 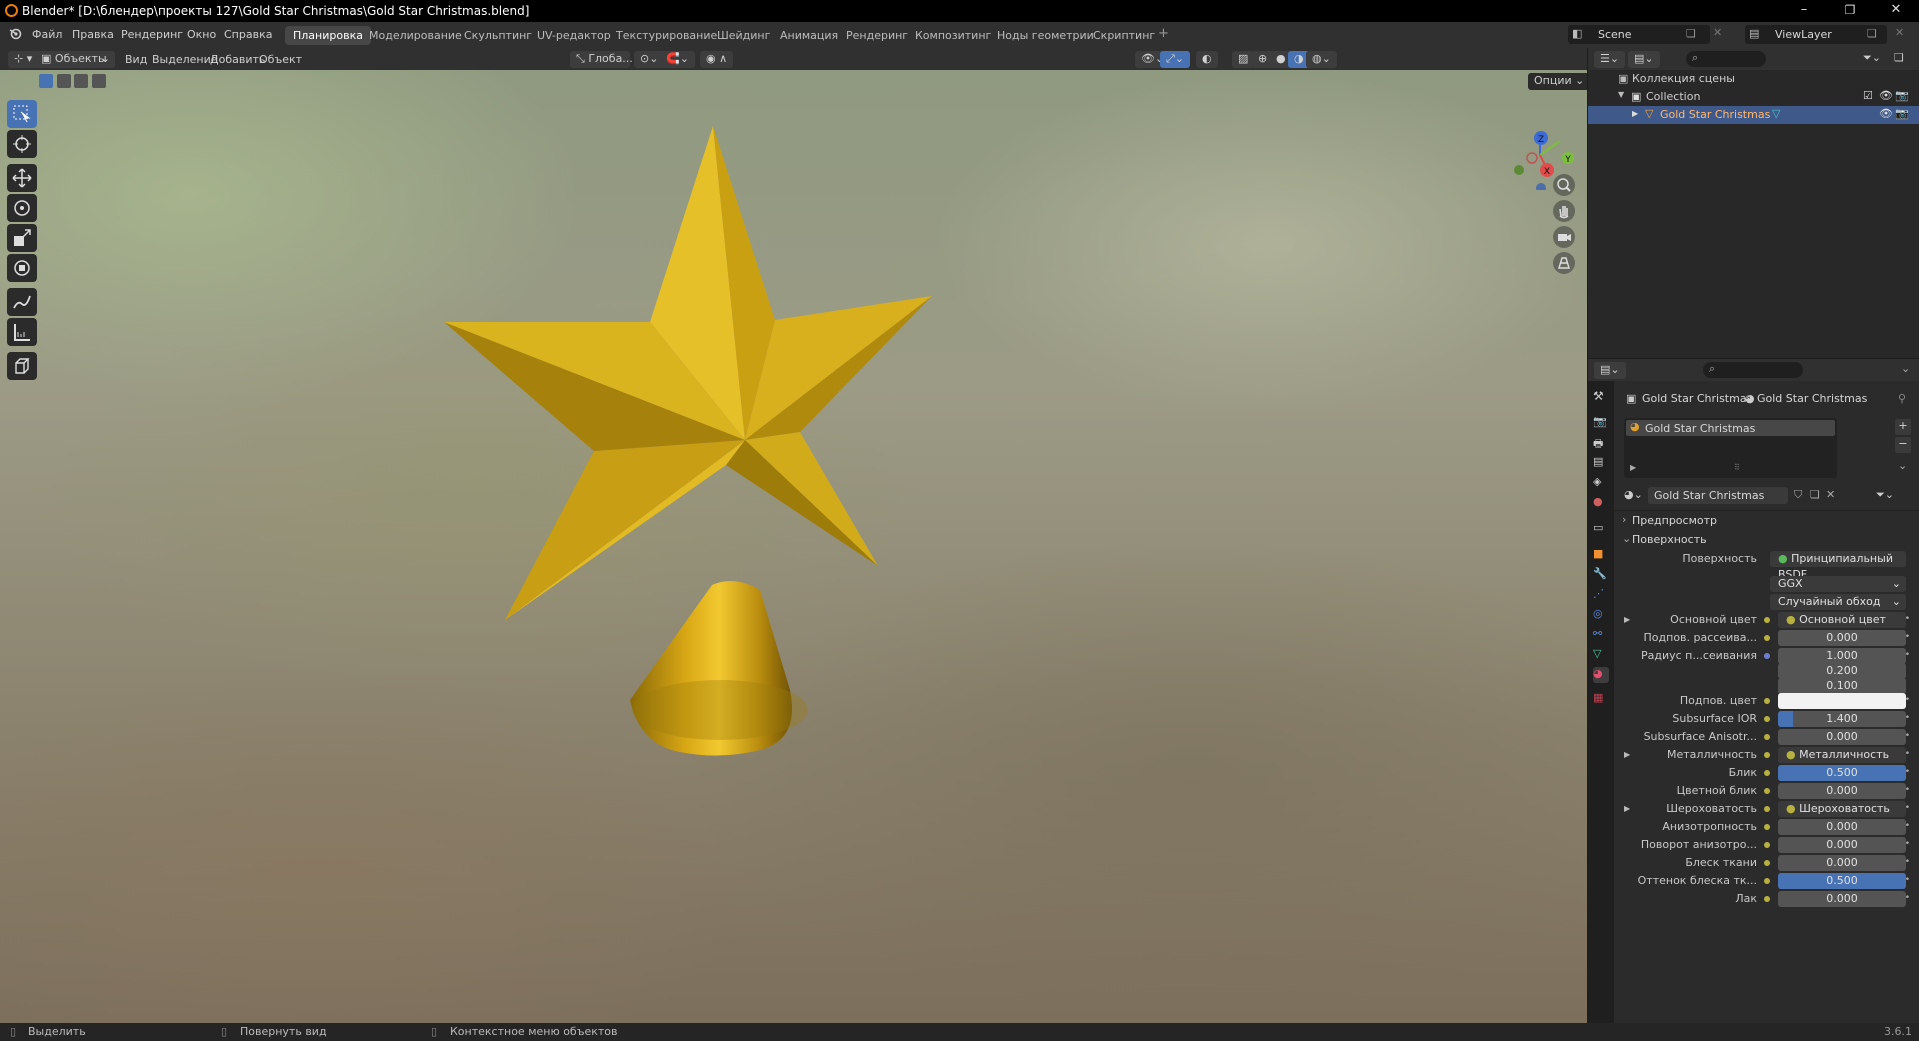 What do you see at coordinates (1842, 755) in the screenshot?
I see `linked-input-field: ● Металличность` at bounding box center [1842, 755].